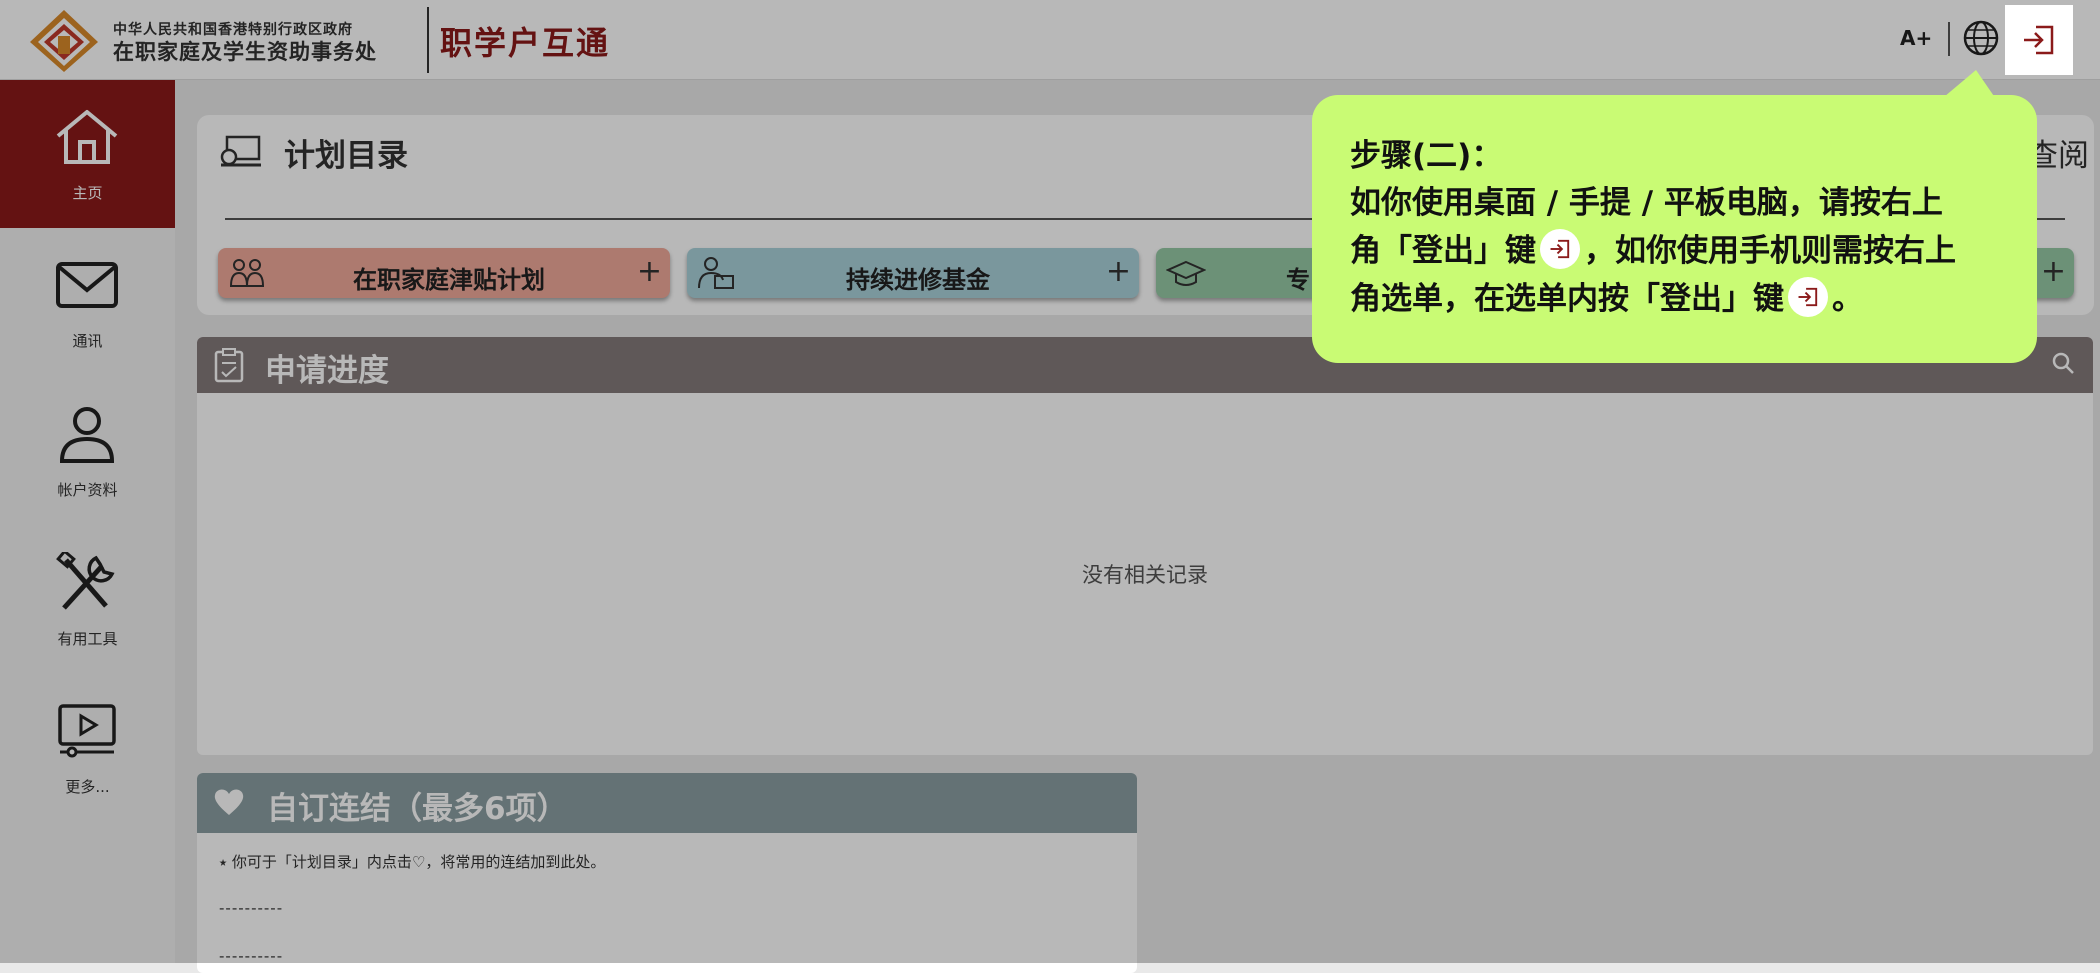  What do you see at coordinates (1050, 40) in the screenshot?
I see `top-header: 中华人民共和国香港特别行政区政府 在职家庭及学生资助事务处 职学户互通 A+` at bounding box center [1050, 40].